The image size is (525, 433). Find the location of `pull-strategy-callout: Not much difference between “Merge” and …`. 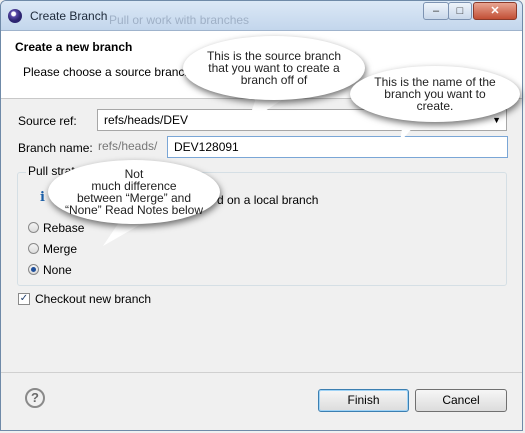

pull-strategy-callout: Not much difference between “Merge” and … is located at coordinates (134, 192).